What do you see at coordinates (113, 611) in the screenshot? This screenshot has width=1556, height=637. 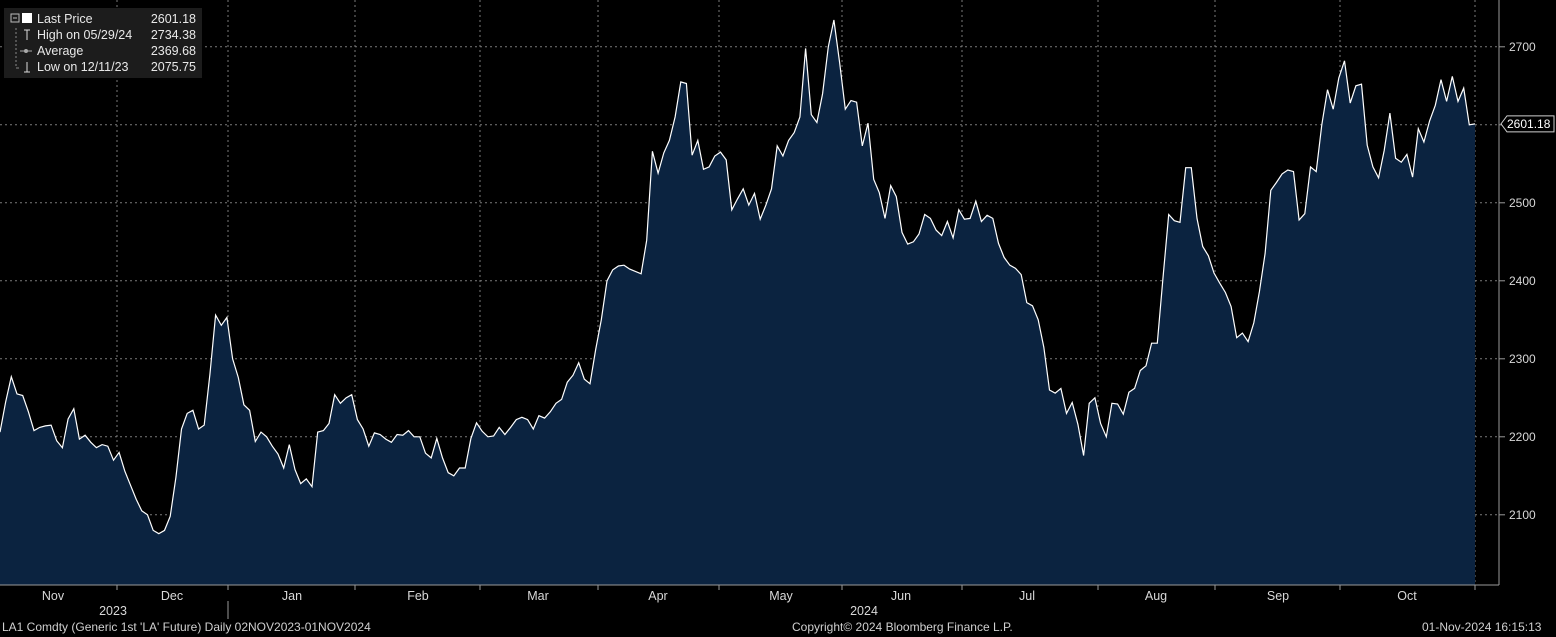 I see `x-year-label: 2023` at bounding box center [113, 611].